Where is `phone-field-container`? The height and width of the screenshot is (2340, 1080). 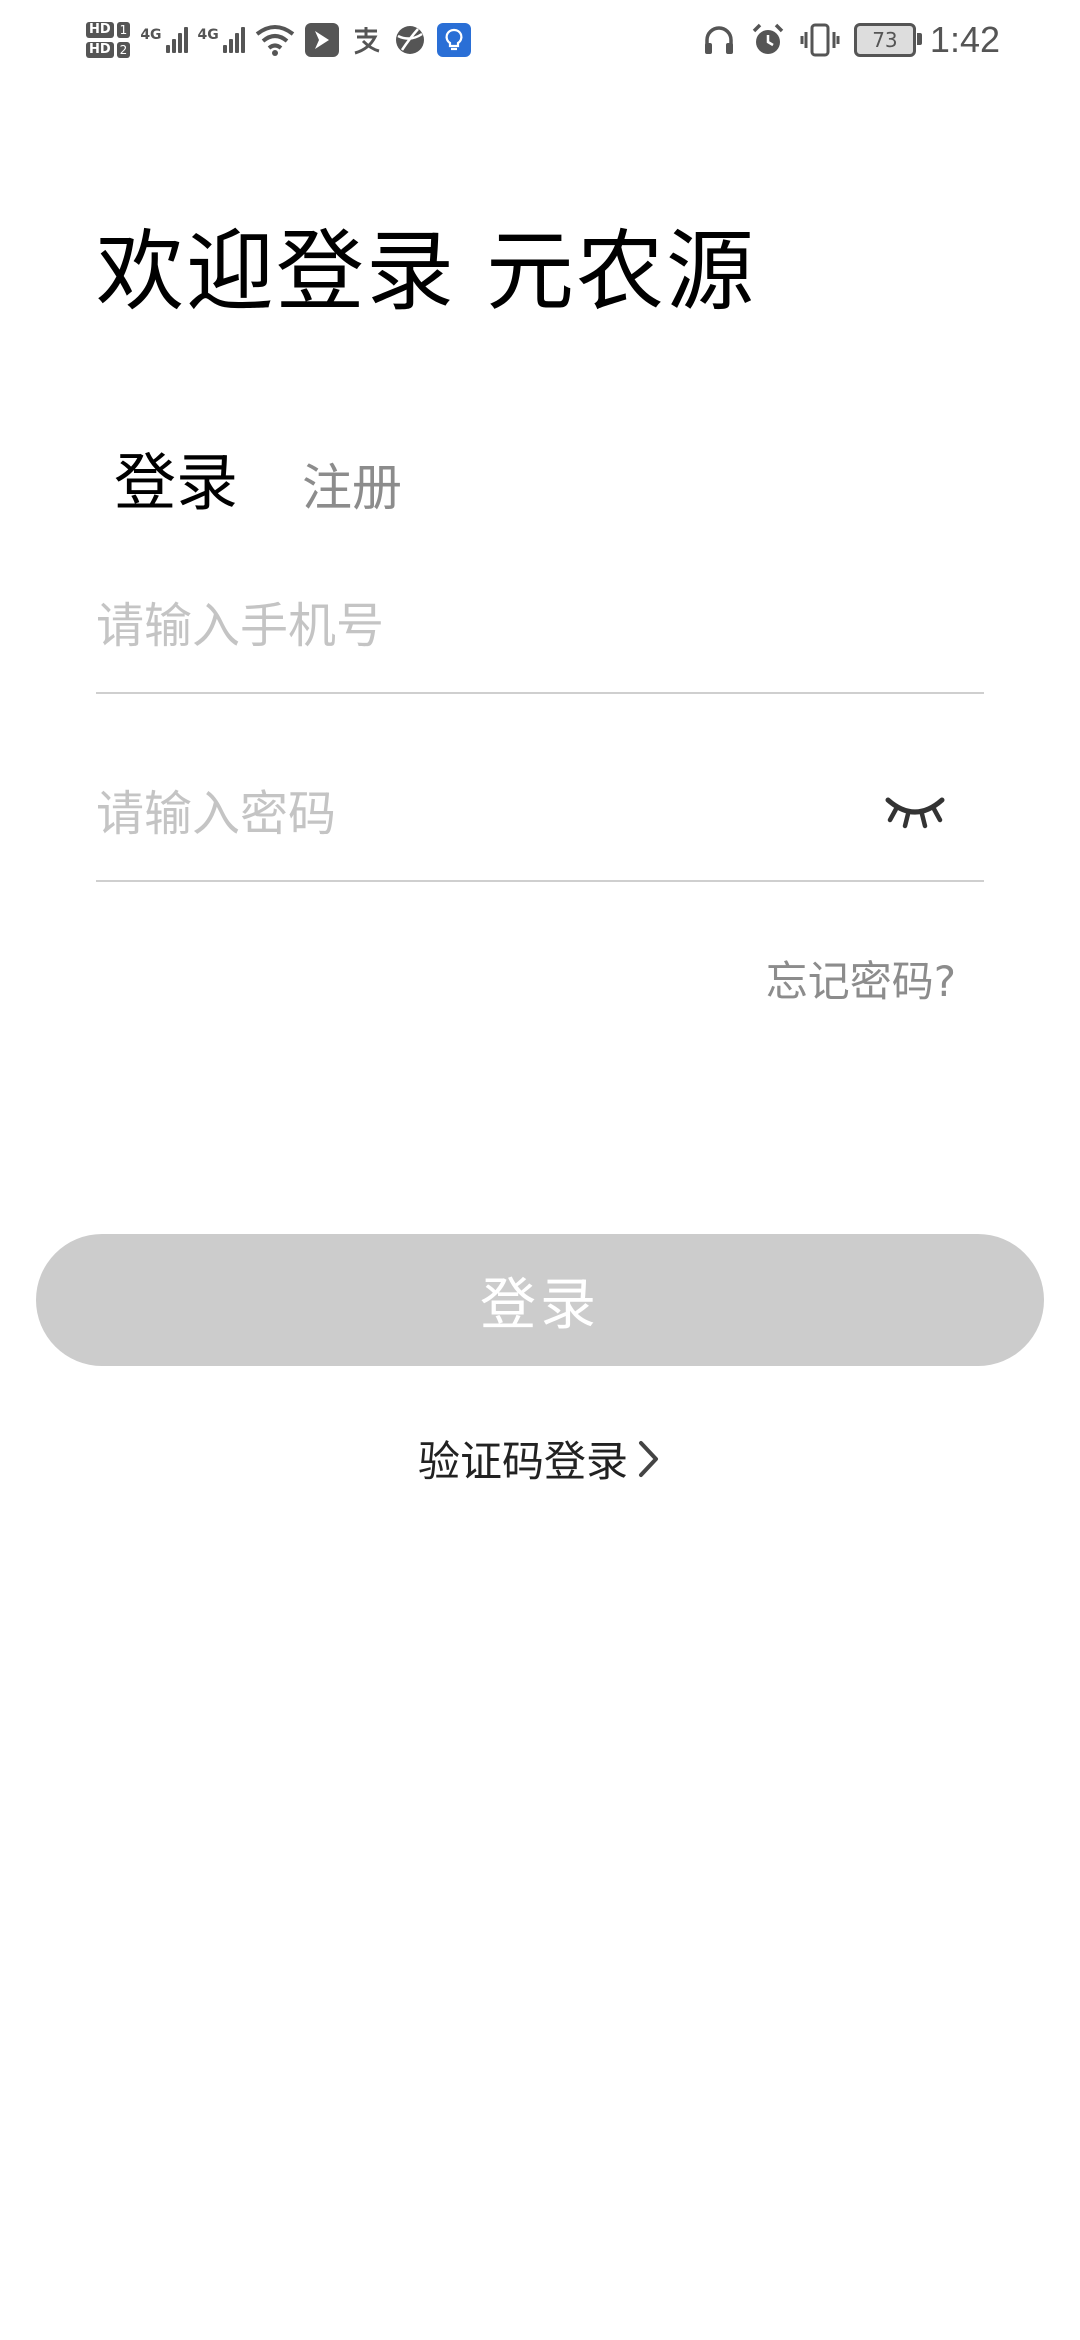
phone-field-container is located at coordinates (540, 637).